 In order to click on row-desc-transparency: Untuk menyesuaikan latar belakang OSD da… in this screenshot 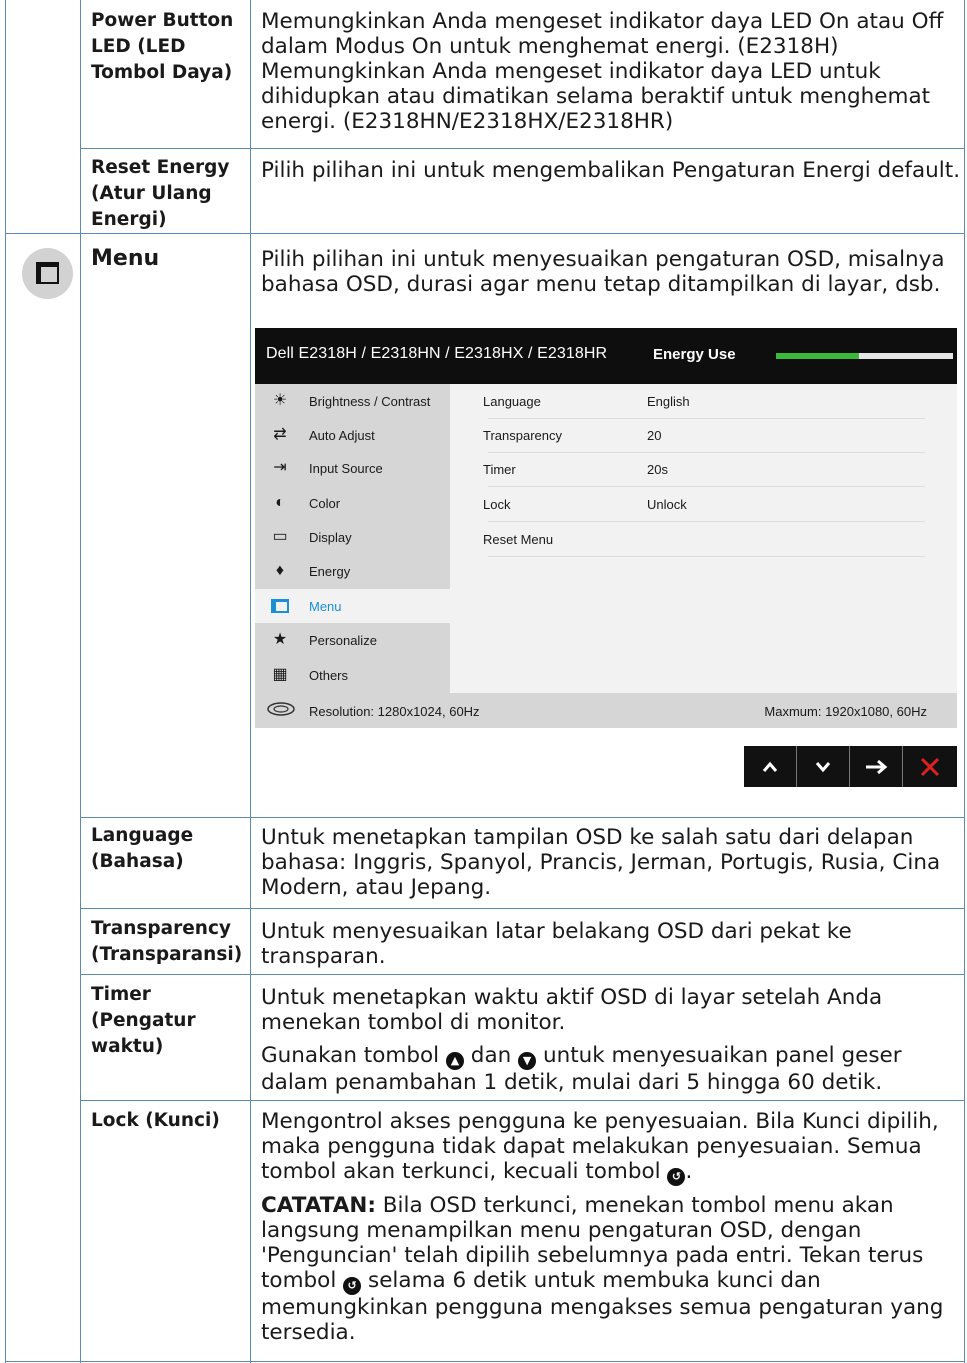, I will do `click(611, 944)`.